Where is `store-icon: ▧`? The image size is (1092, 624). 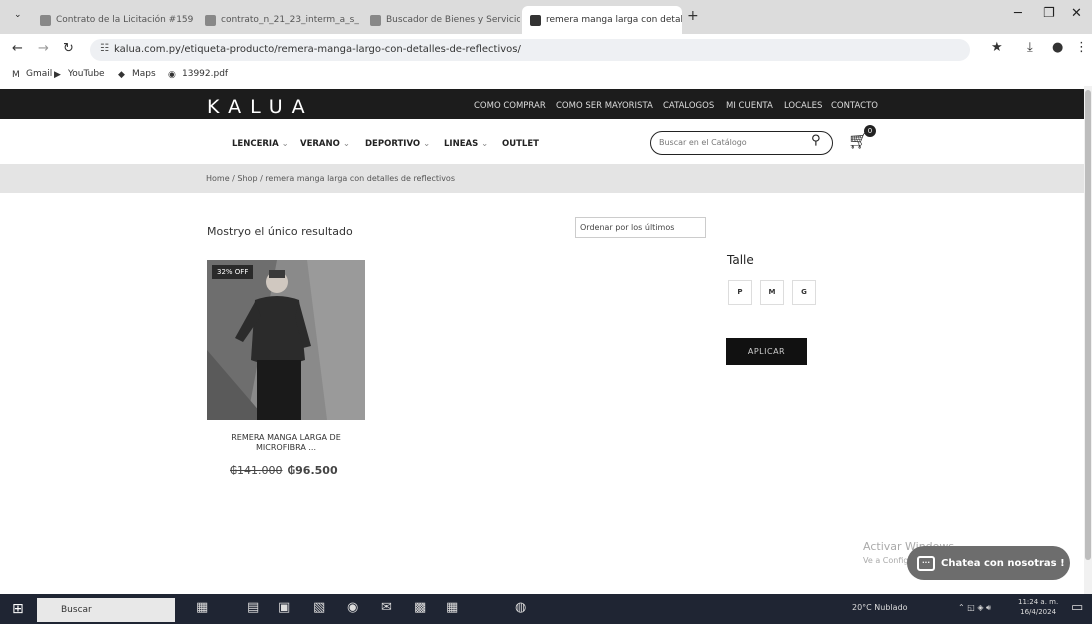
store-icon: ▧ is located at coordinates (319, 607).